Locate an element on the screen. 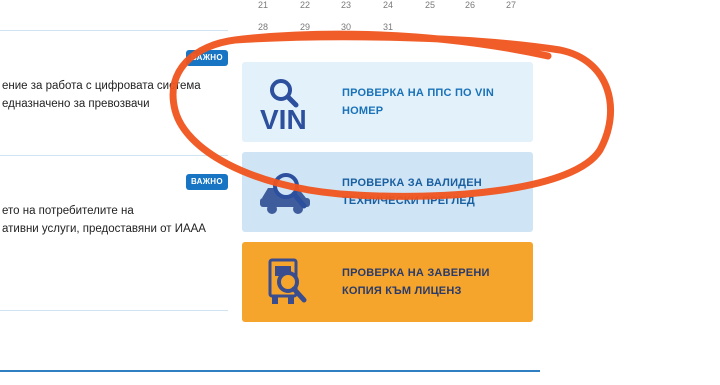 The width and height of the screenshot is (720, 385). news-title-line: ение за работа с цифровата система is located at coordinates (101, 86).